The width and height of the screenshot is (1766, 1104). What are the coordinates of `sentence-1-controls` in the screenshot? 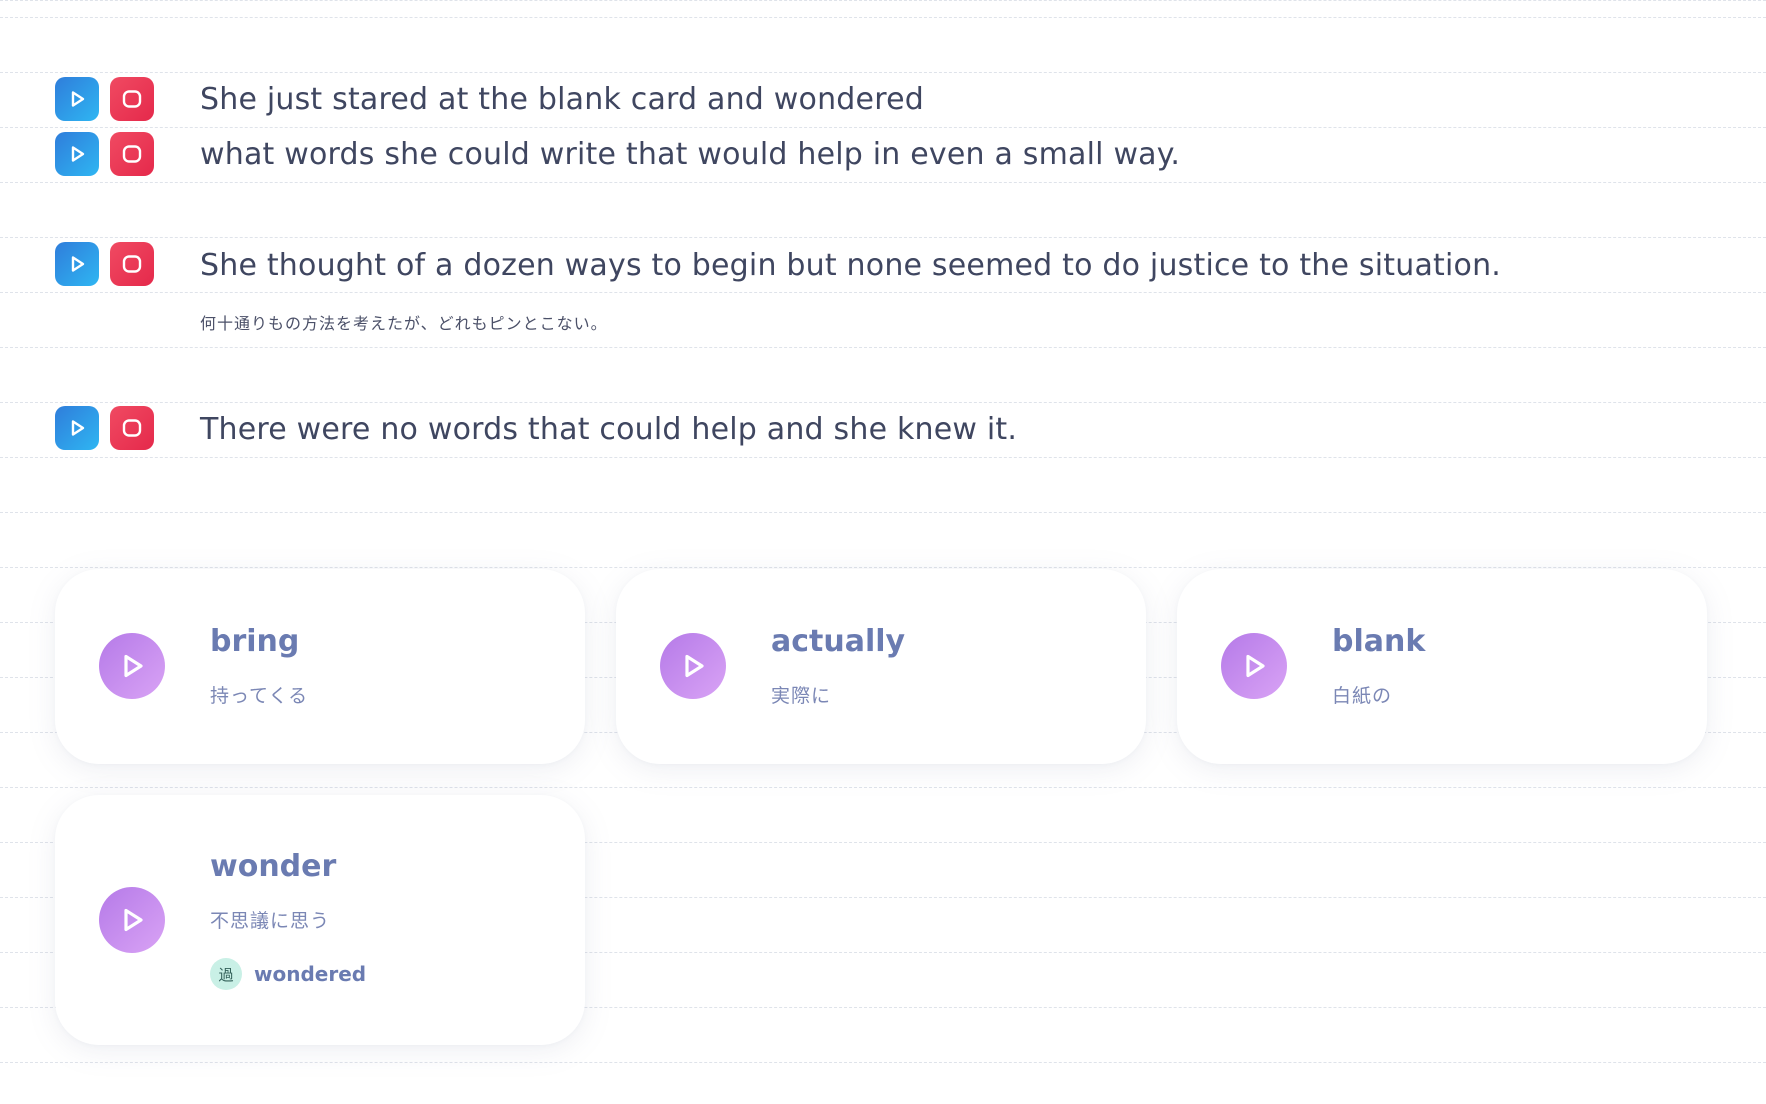 It's located at (110, 99).